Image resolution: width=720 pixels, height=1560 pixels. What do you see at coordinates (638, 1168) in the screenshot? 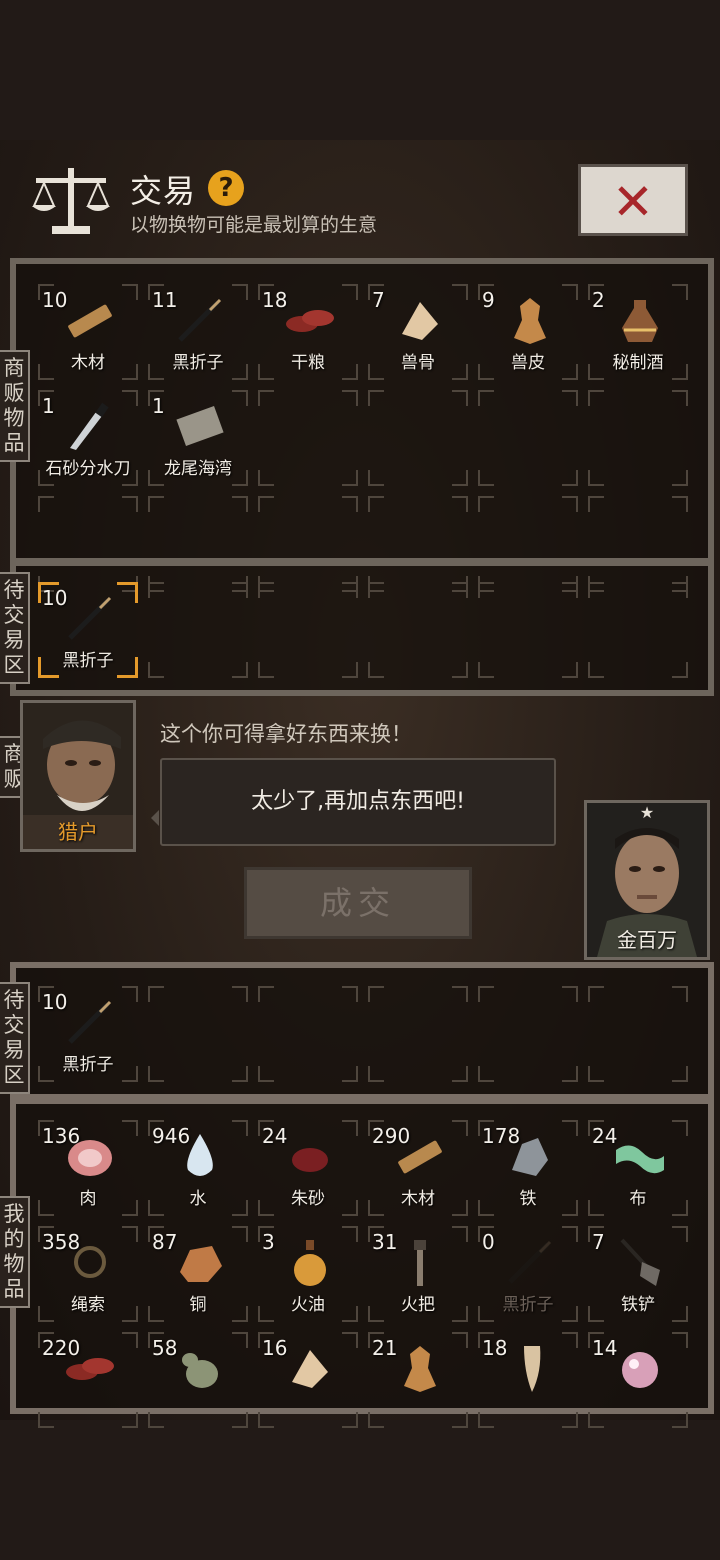
I see `item-slot: 24 布` at bounding box center [638, 1168].